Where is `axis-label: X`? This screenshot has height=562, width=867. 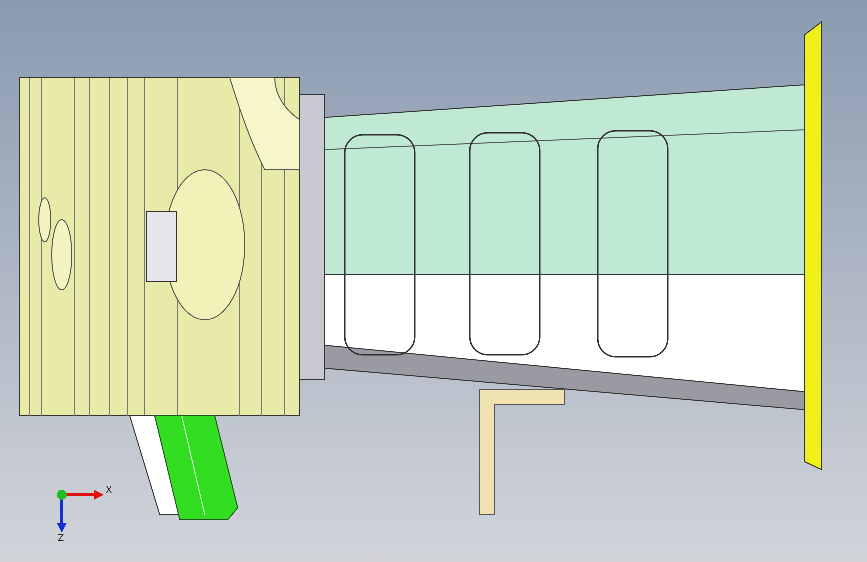
axis-label: X is located at coordinates (109, 491).